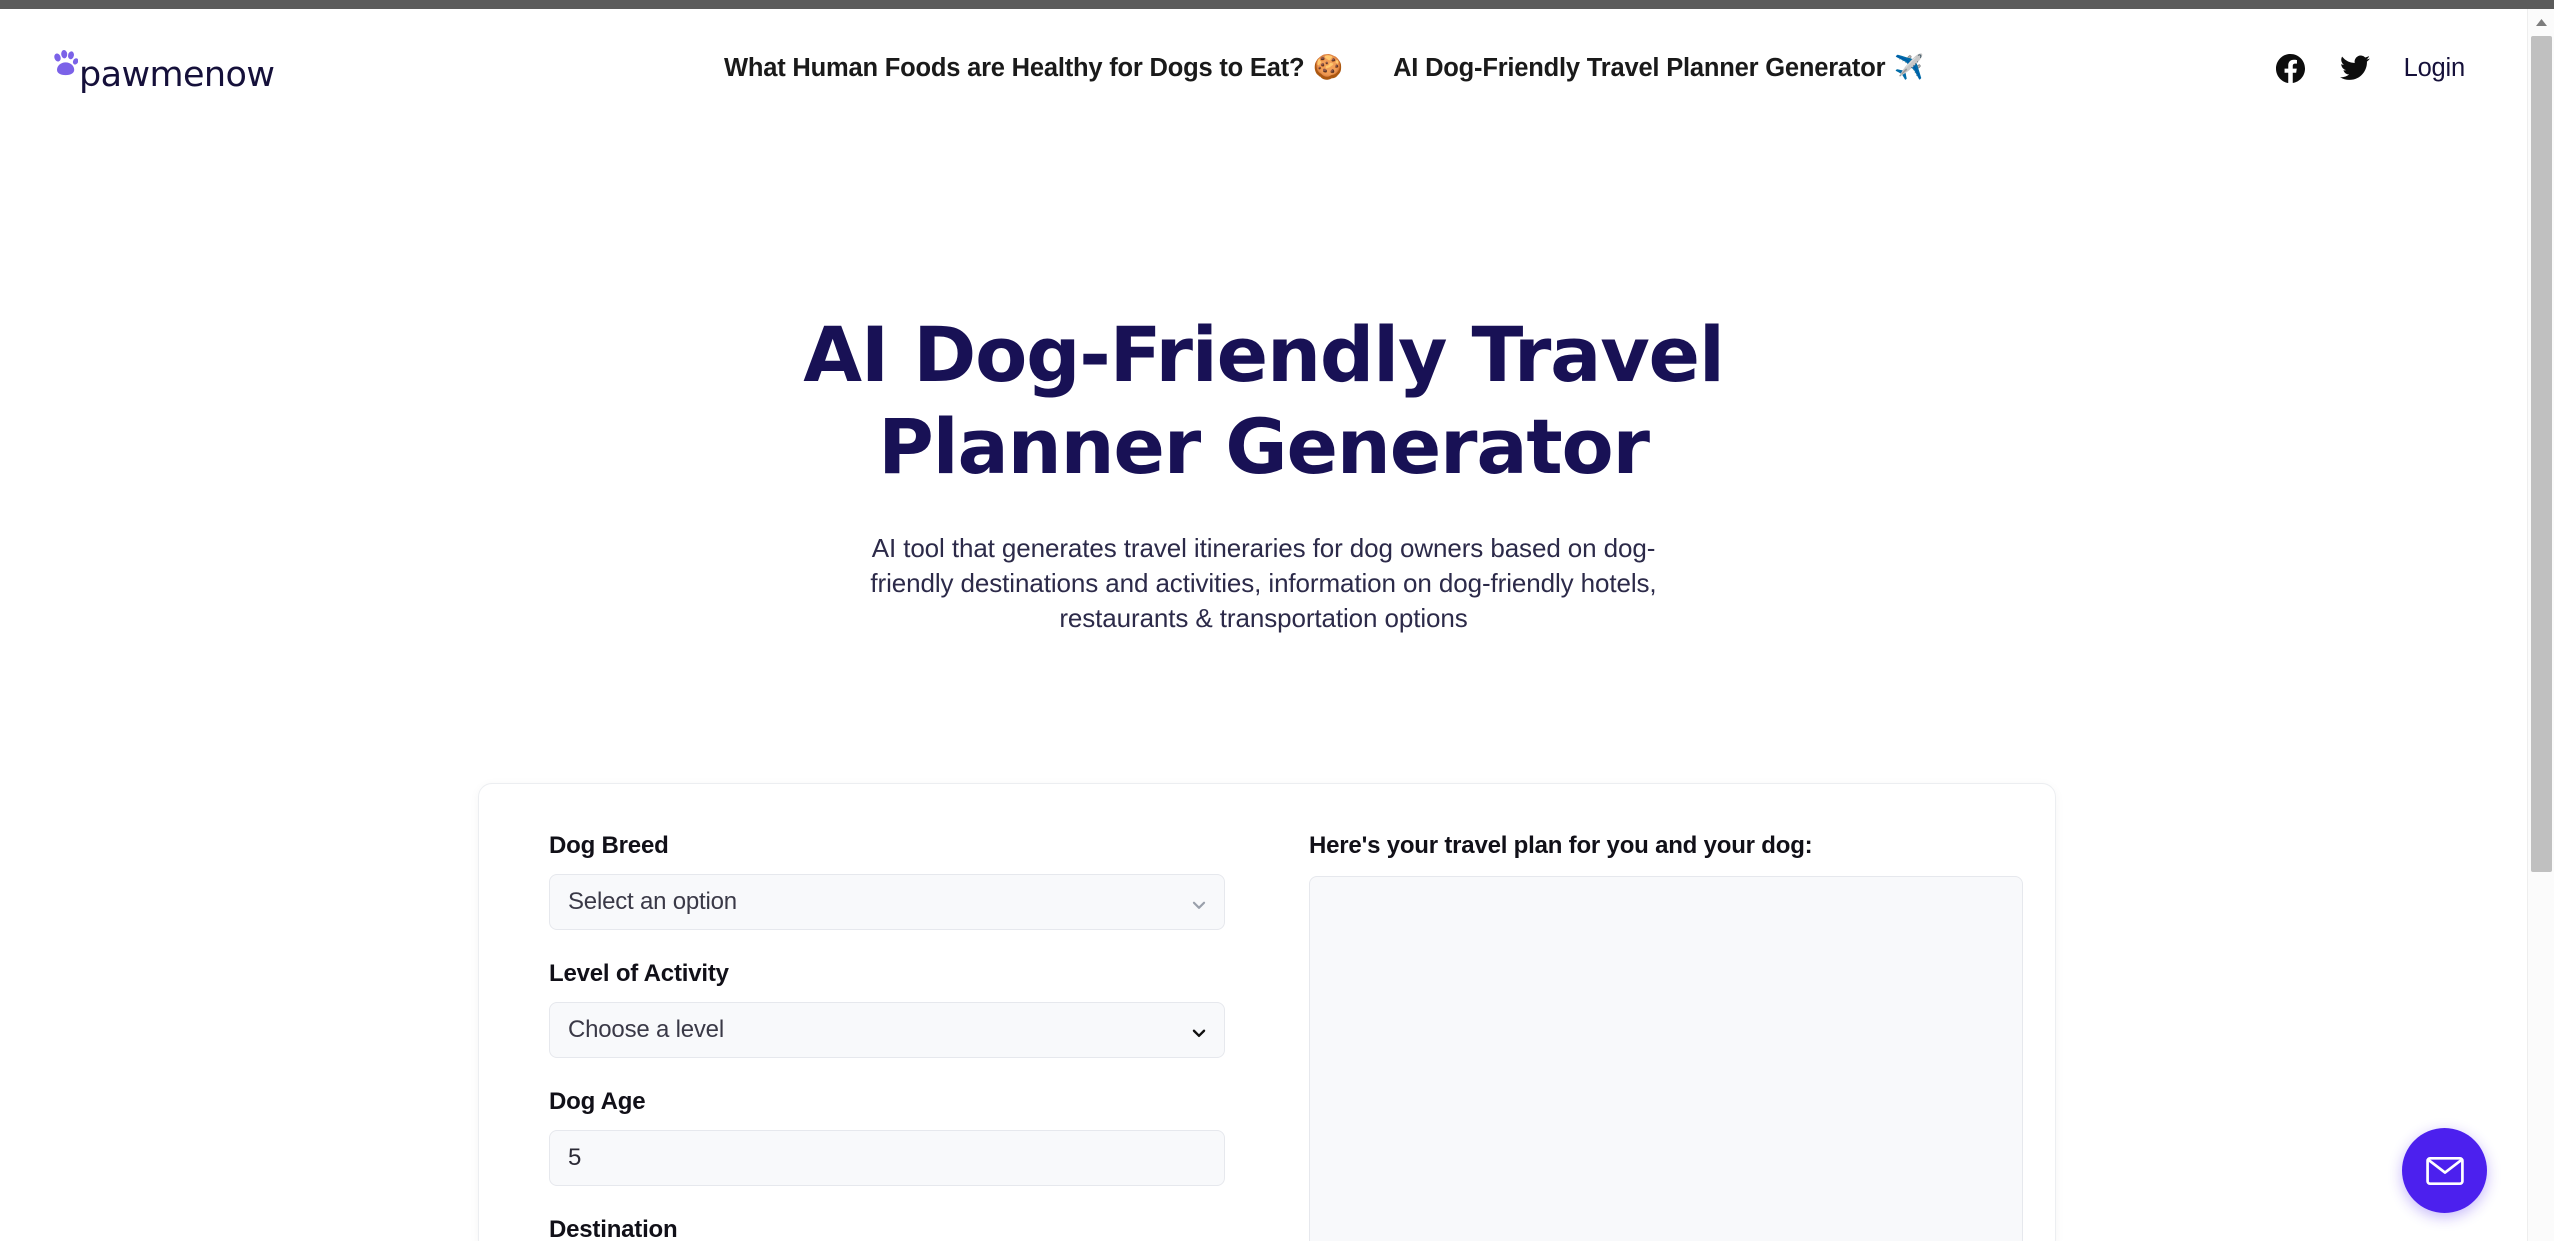 The image size is (2554, 1241). I want to click on airplane-icon: ✈️, so click(1909, 67).